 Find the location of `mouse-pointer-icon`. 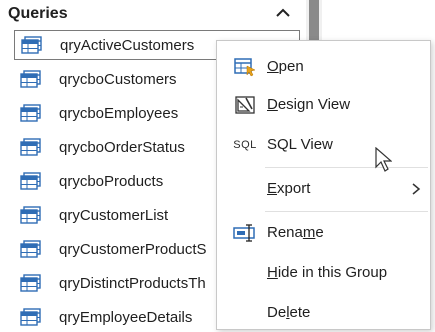

mouse-pointer-icon is located at coordinates (383, 159).